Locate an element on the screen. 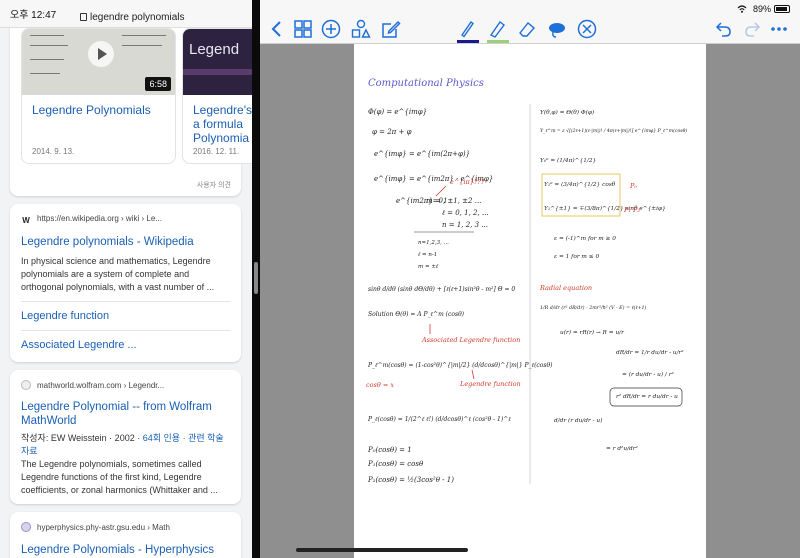  undo-icon is located at coordinates (723, 29).